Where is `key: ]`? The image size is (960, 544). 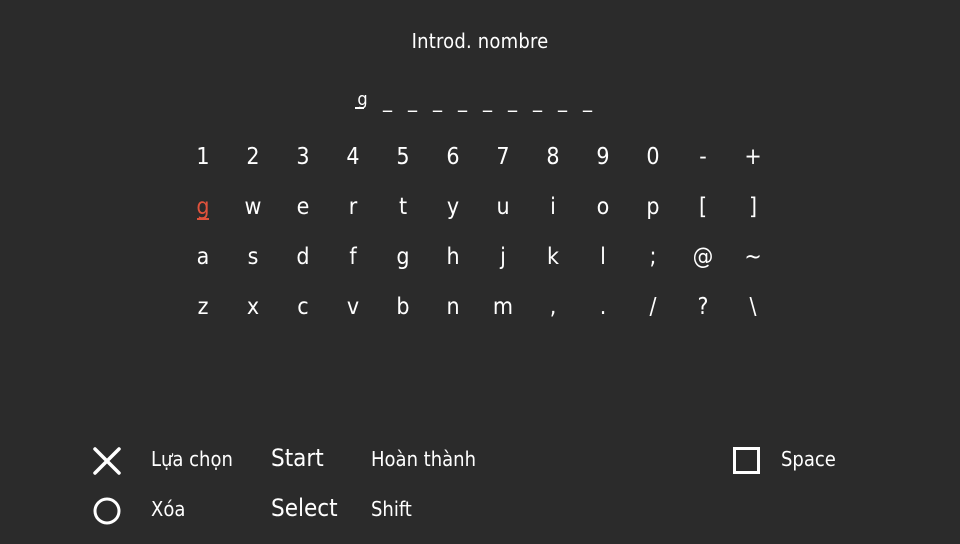
key: ] is located at coordinates (753, 207).